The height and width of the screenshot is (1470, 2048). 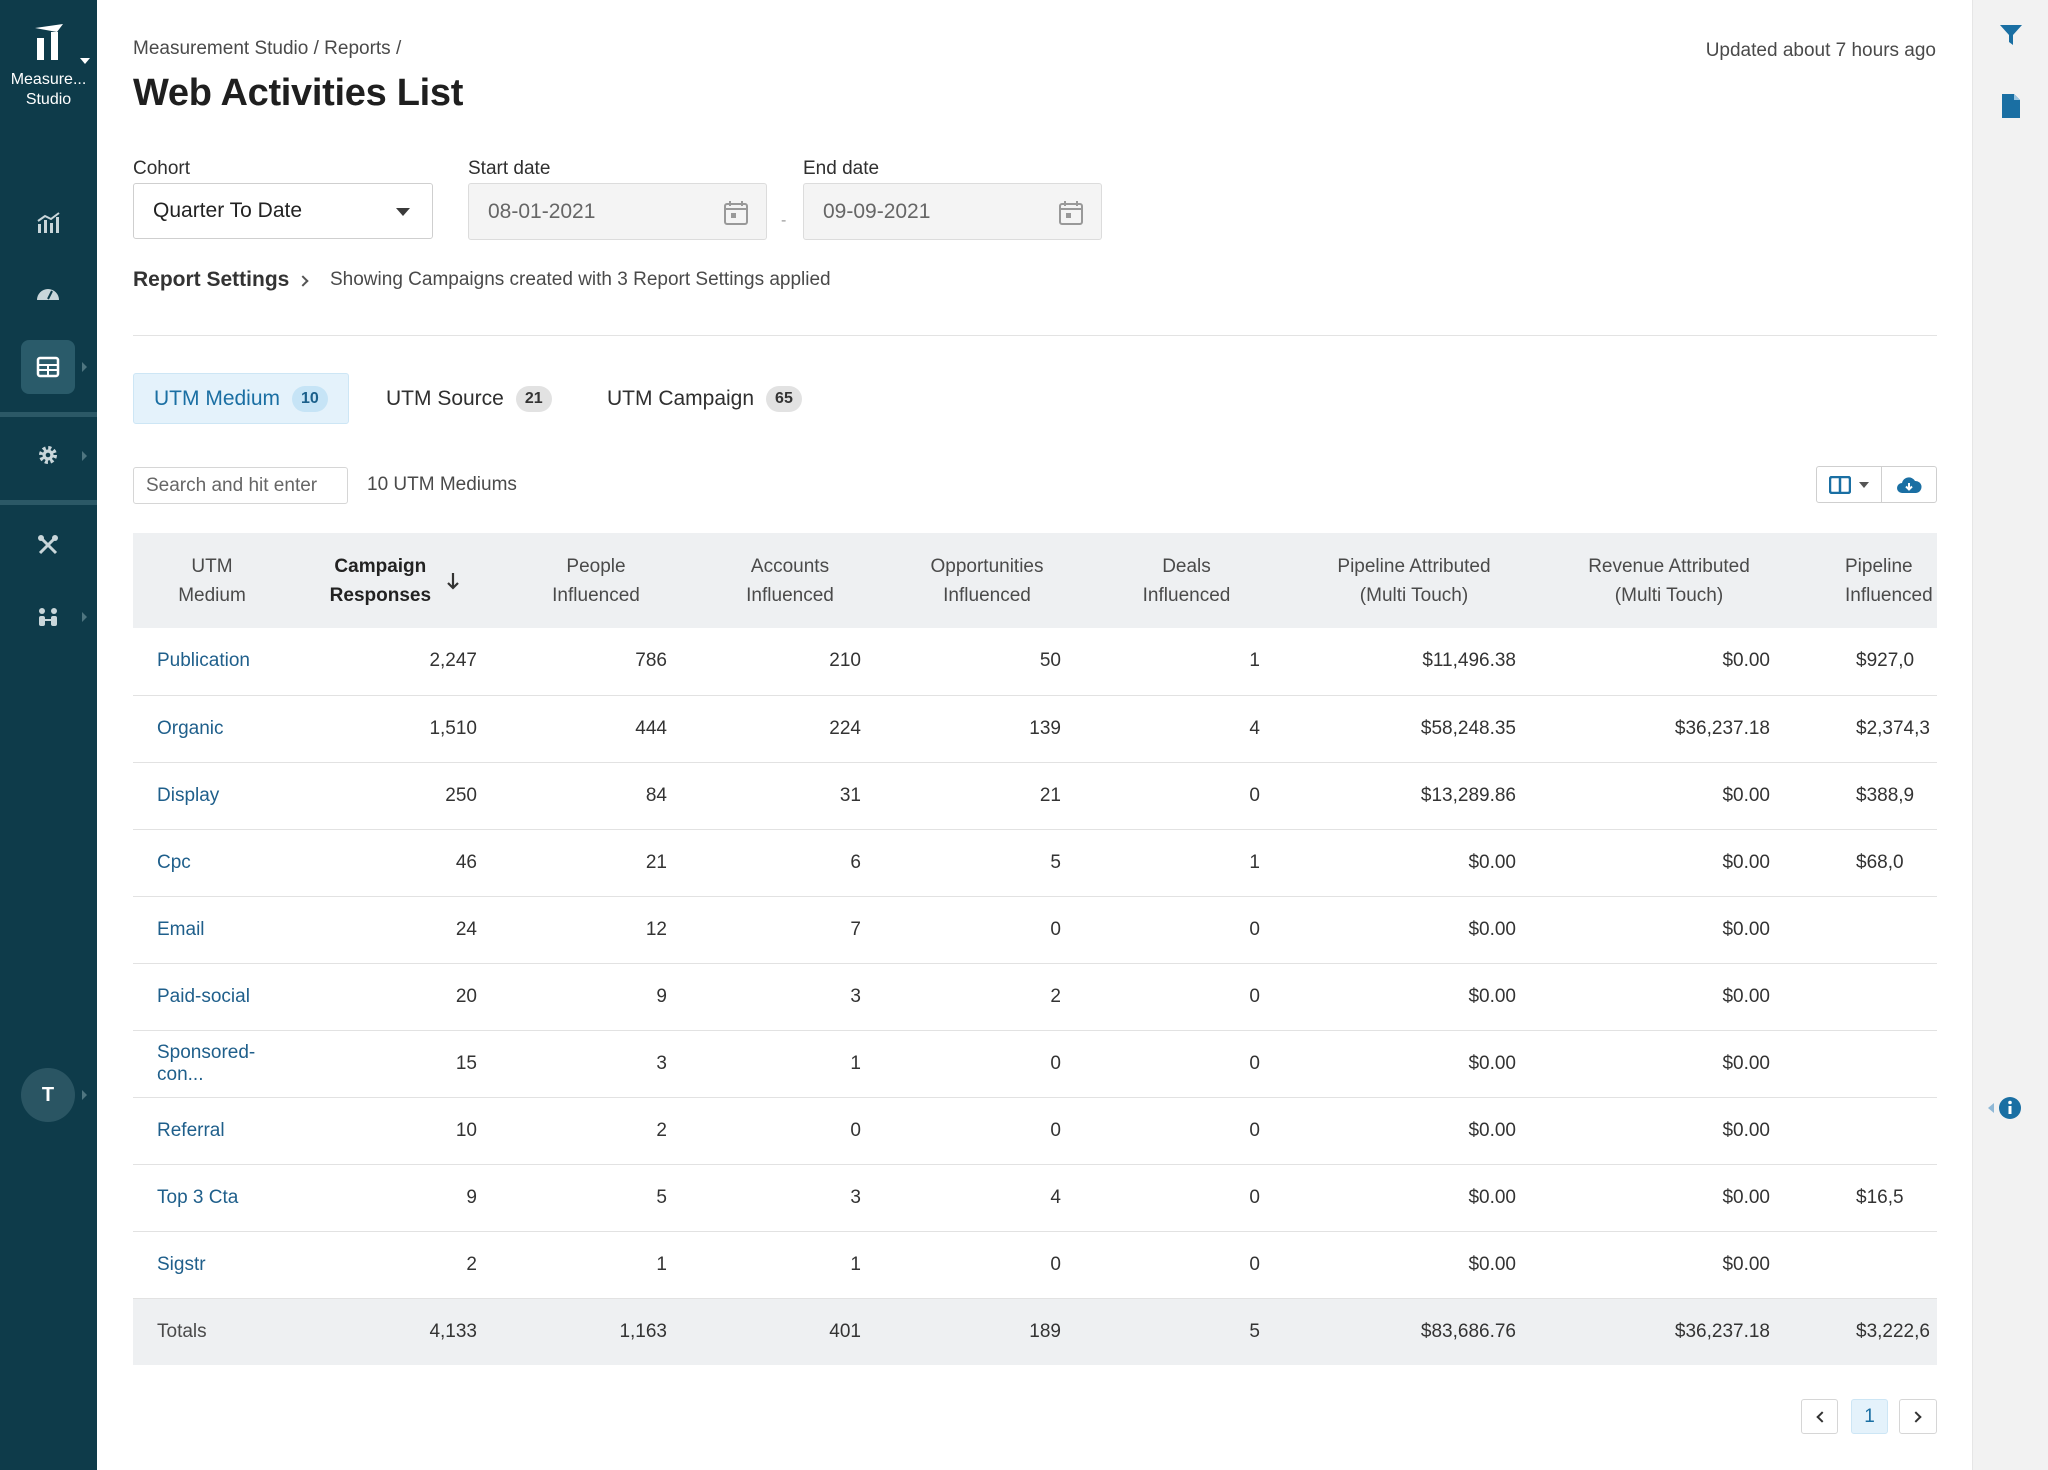 I want to click on column-header: Revenue Attributed (Multi Touch), so click(x=1669, y=580).